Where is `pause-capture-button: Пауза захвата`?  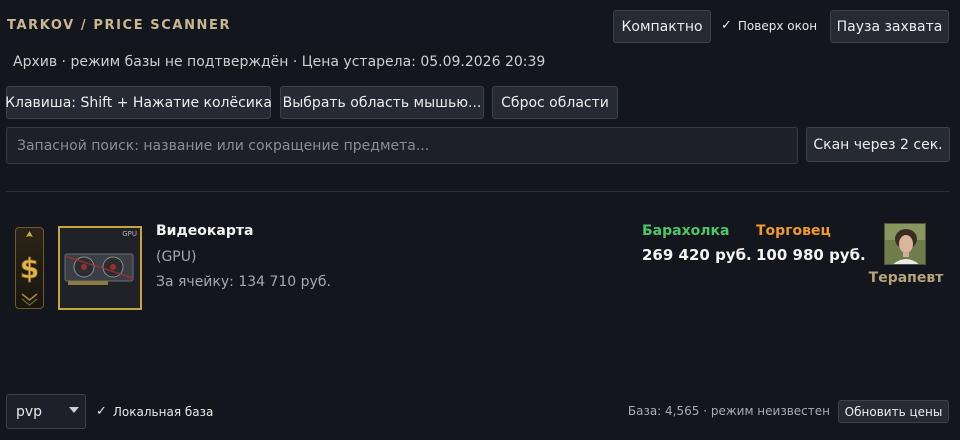
pause-capture-button: Пауза захвата is located at coordinates (889, 26).